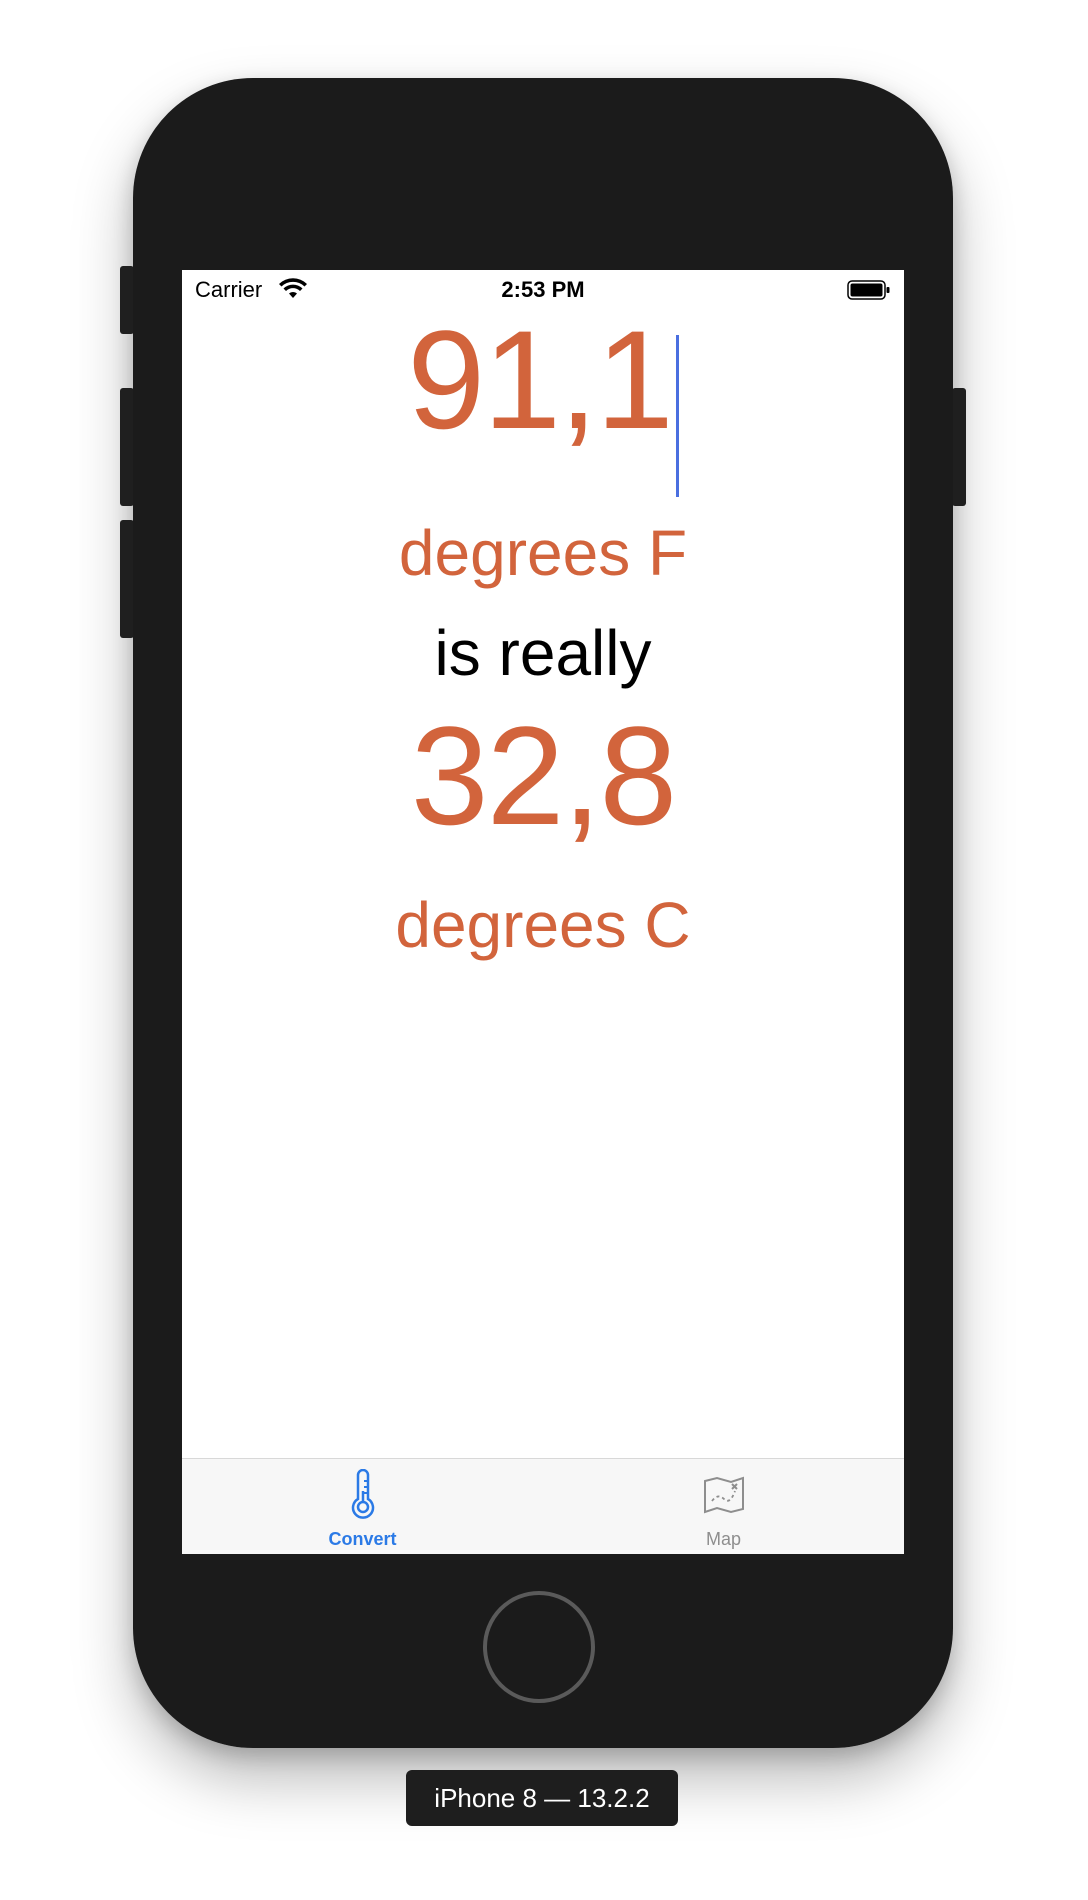  Describe the element at coordinates (543, 289) in the screenshot. I see `status-time: 2:53 PM` at that location.